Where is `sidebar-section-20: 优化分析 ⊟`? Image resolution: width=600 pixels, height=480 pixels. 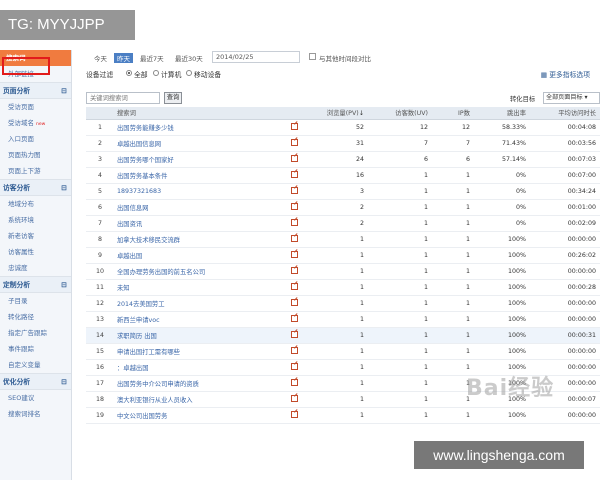 sidebar-section-20: 优化分析 ⊟ is located at coordinates (35, 381).